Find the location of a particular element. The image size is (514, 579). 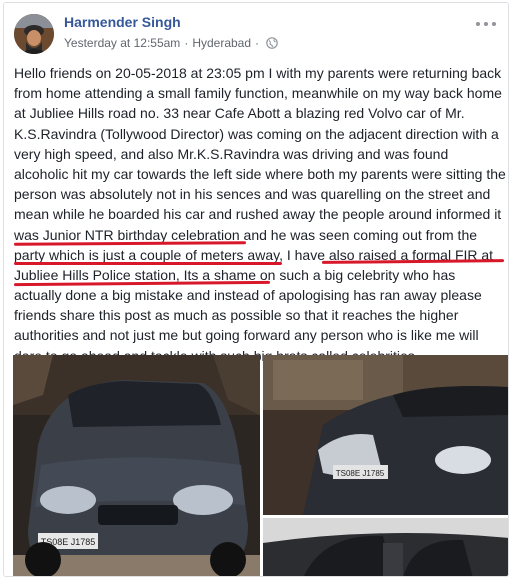

globe-icon is located at coordinates (272, 43).